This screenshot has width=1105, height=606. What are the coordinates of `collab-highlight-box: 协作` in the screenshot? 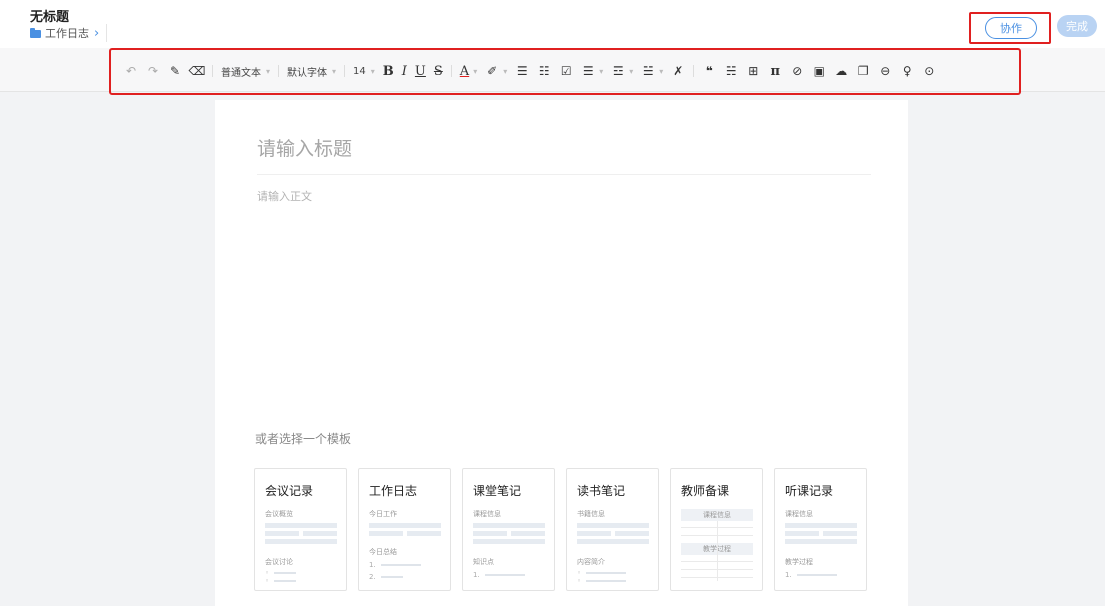 It's located at (1010, 28).